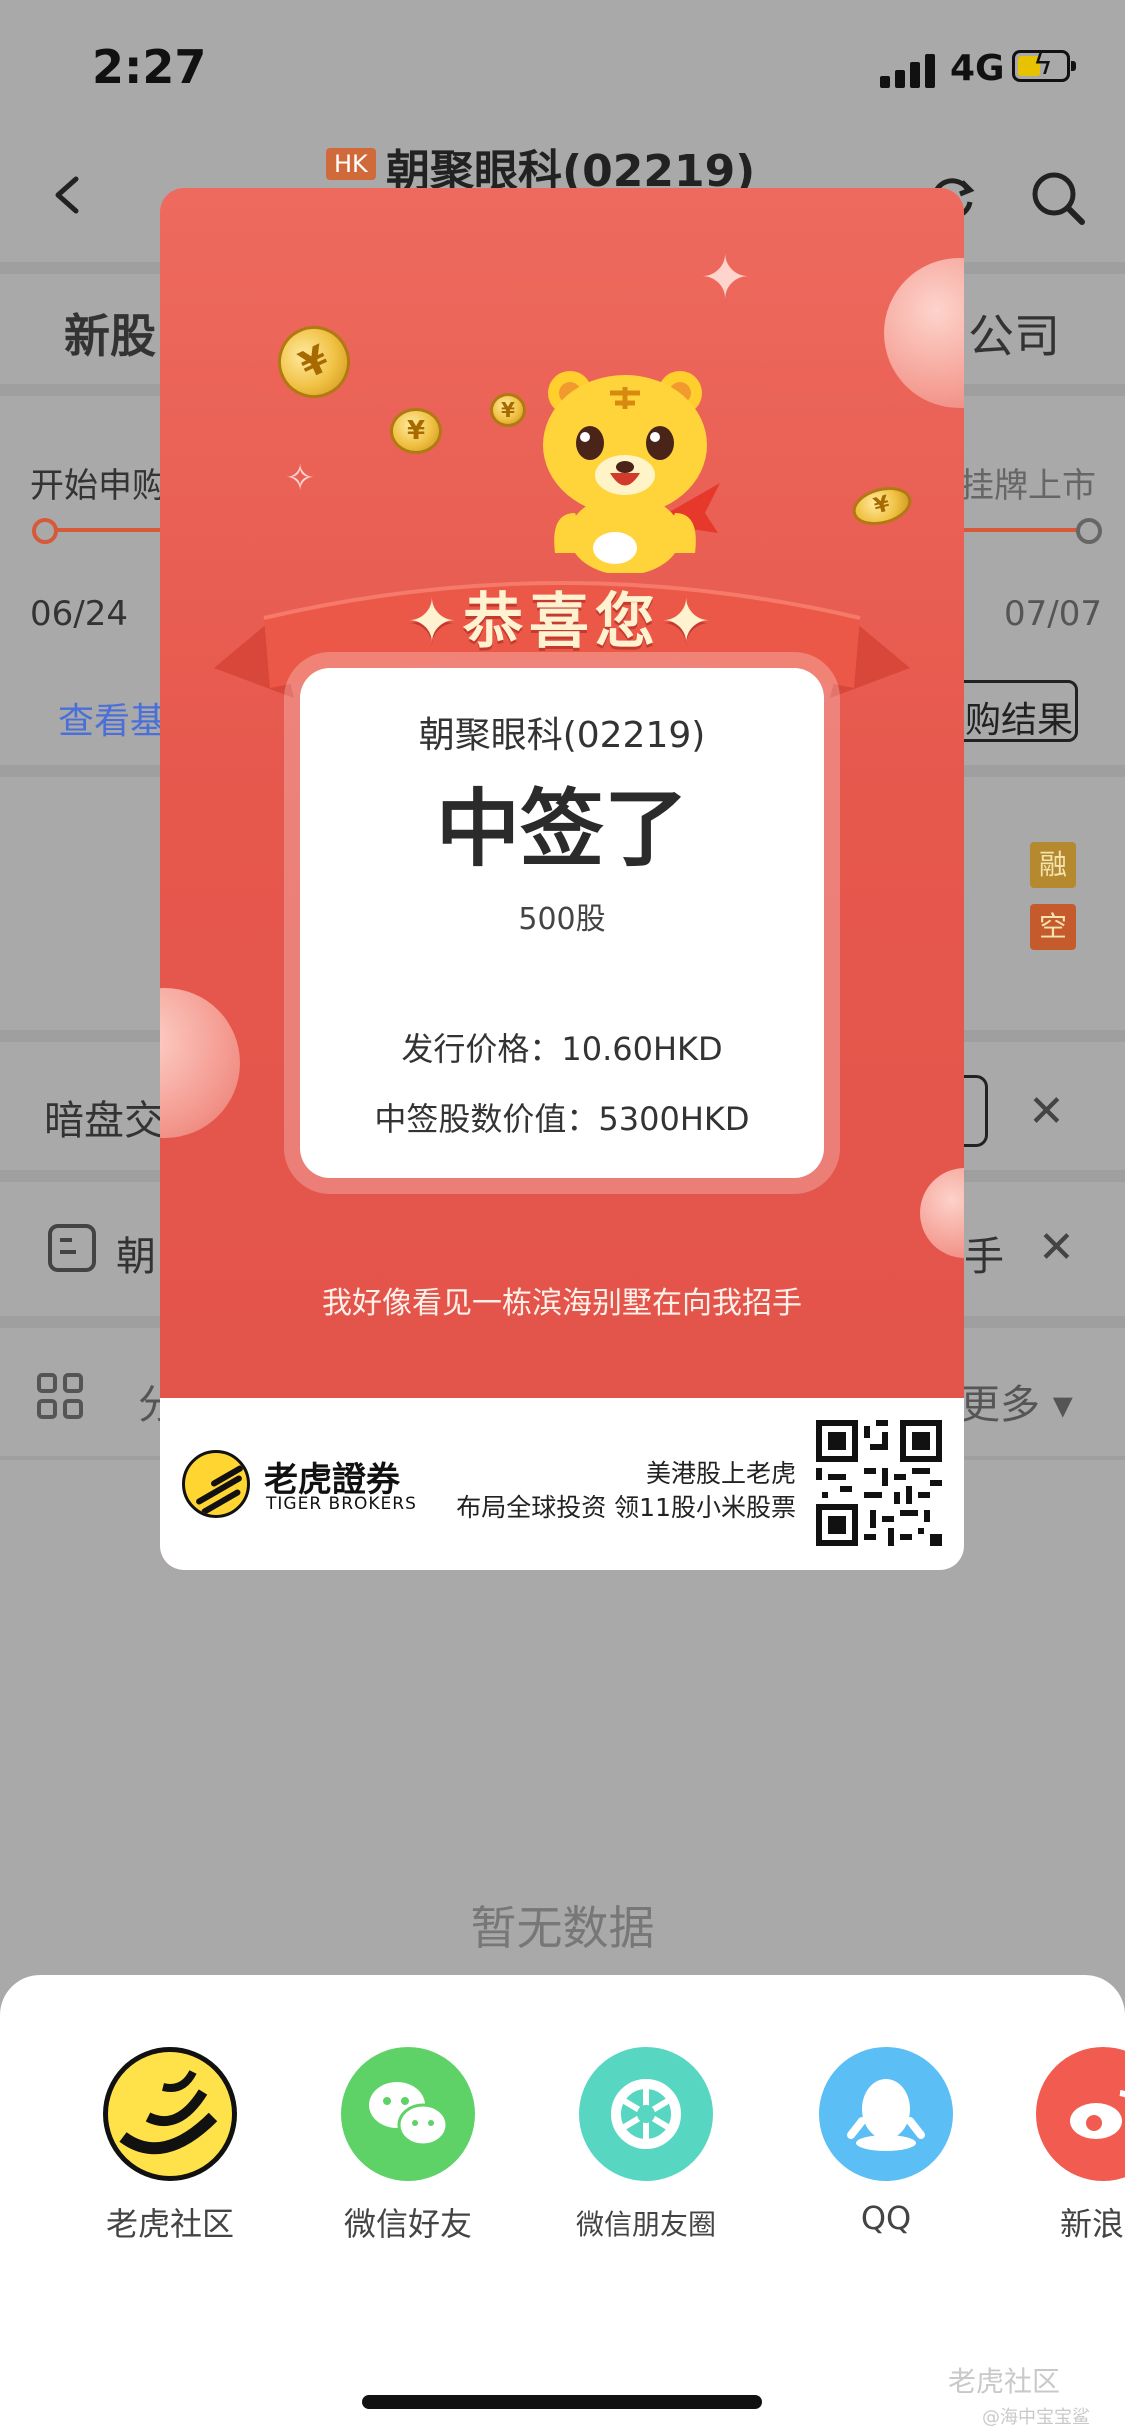  What do you see at coordinates (1053, 927) in the screenshot?
I see `short-tag: 空` at bounding box center [1053, 927].